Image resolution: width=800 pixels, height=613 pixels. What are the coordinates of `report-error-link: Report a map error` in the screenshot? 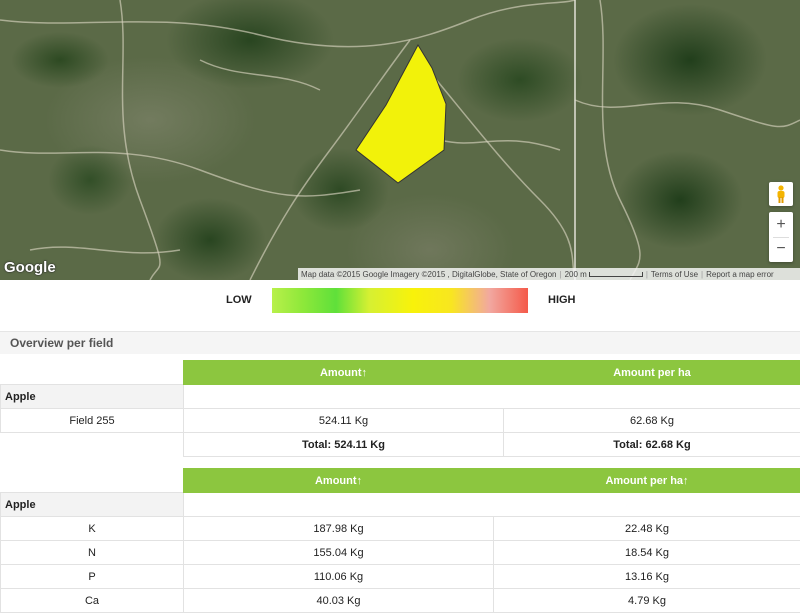 It's located at (740, 274).